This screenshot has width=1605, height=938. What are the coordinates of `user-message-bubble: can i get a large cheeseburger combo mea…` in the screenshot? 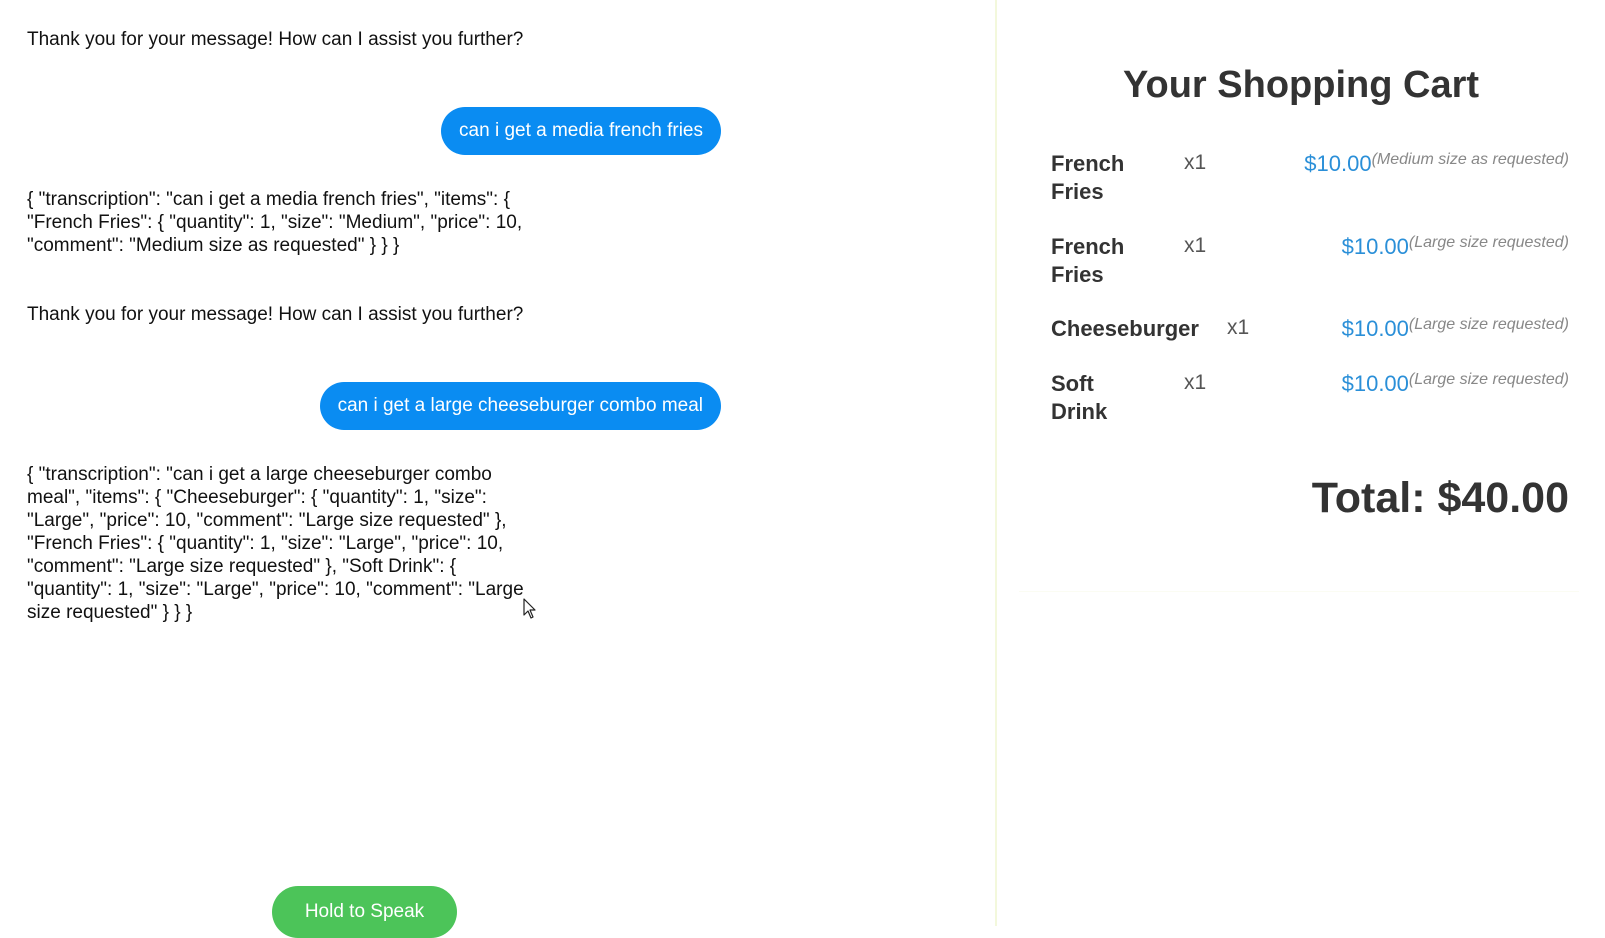 It's located at (520, 406).